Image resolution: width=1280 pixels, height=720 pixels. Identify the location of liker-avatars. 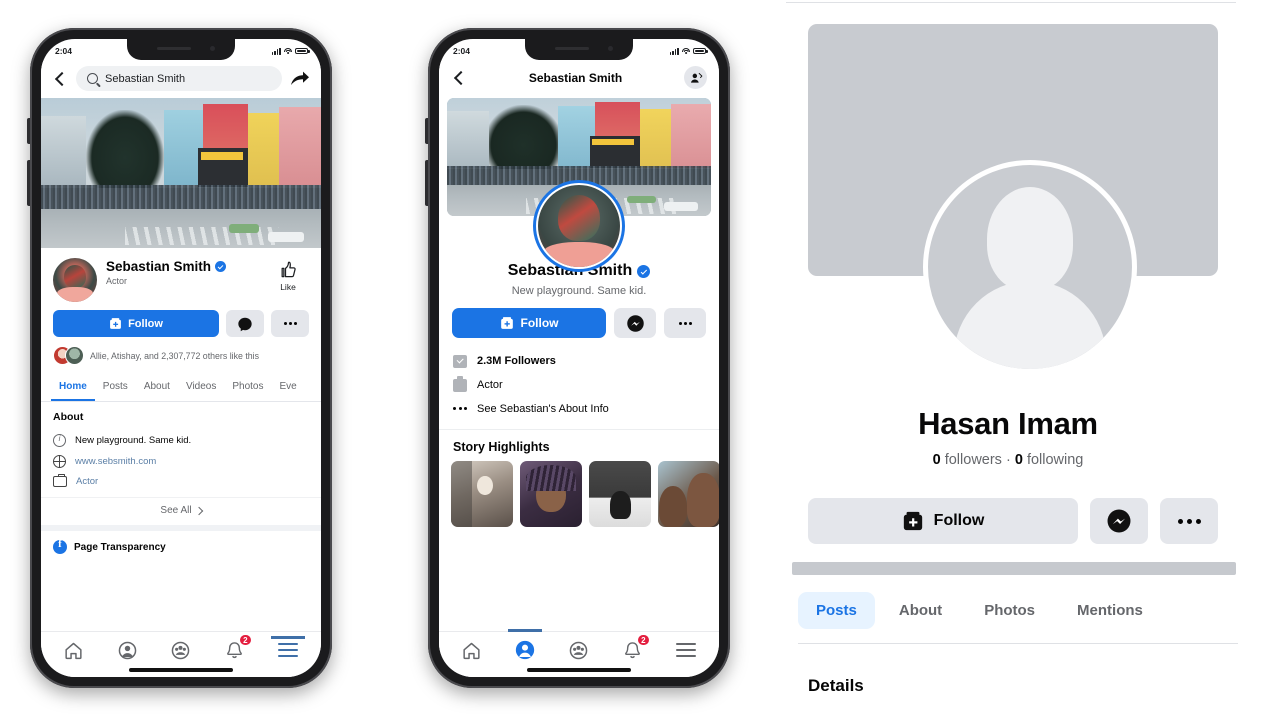
(68, 355).